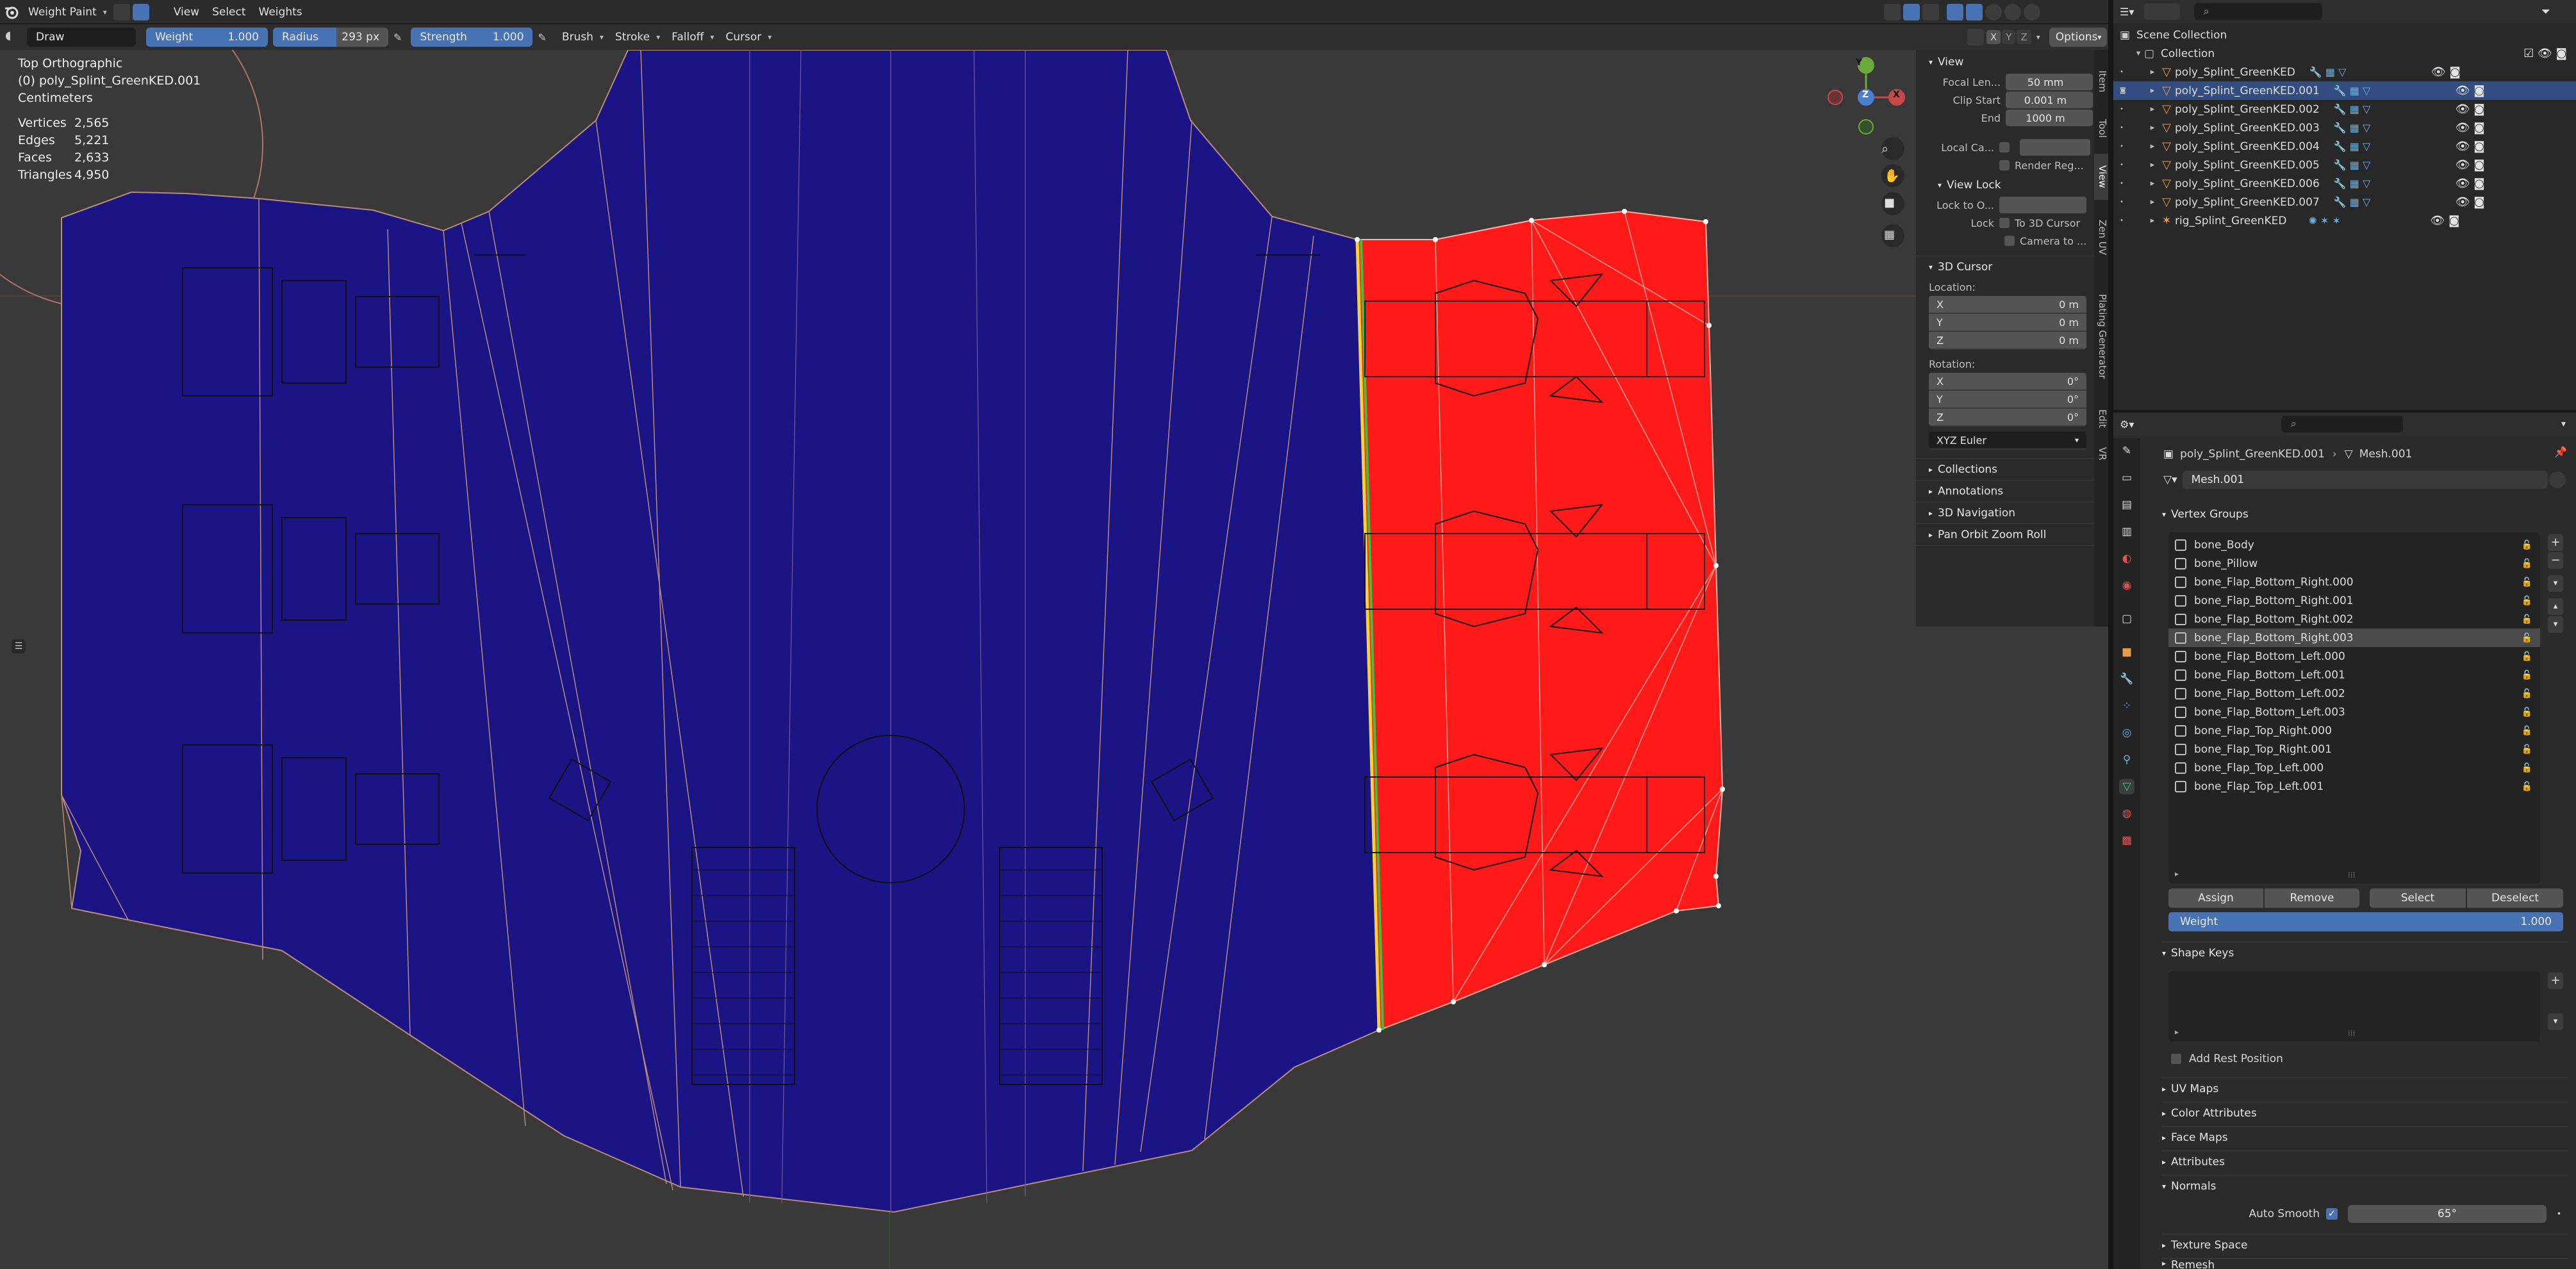  What do you see at coordinates (2354, 675) in the screenshot?
I see `vertex-group-item: bone_Flap_Bottom_Left.001 🔓` at bounding box center [2354, 675].